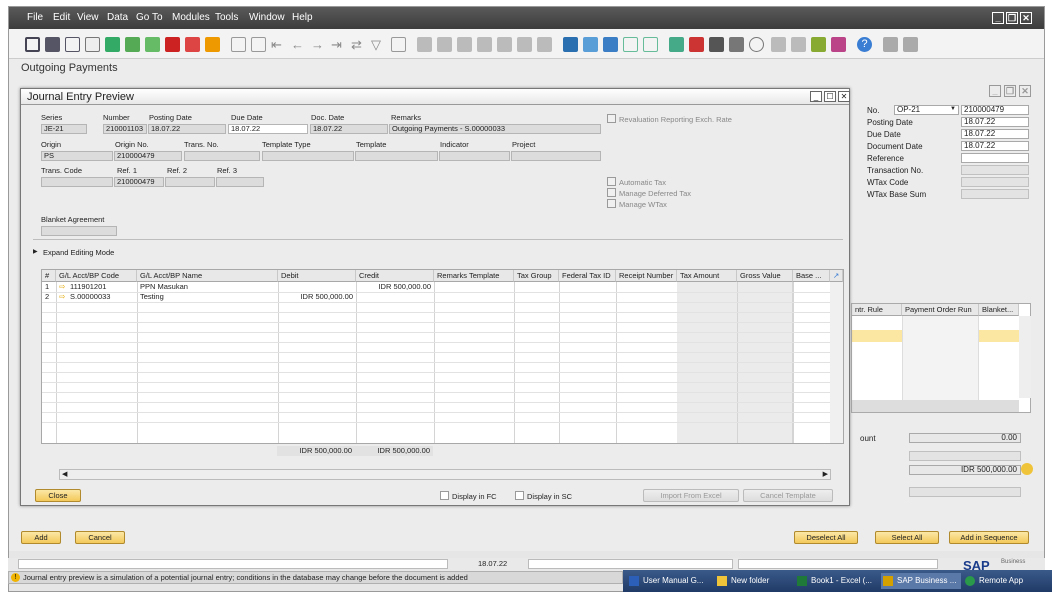  Describe the element at coordinates (464, 44) in the screenshot. I see `gross-profit-icon` at that location.